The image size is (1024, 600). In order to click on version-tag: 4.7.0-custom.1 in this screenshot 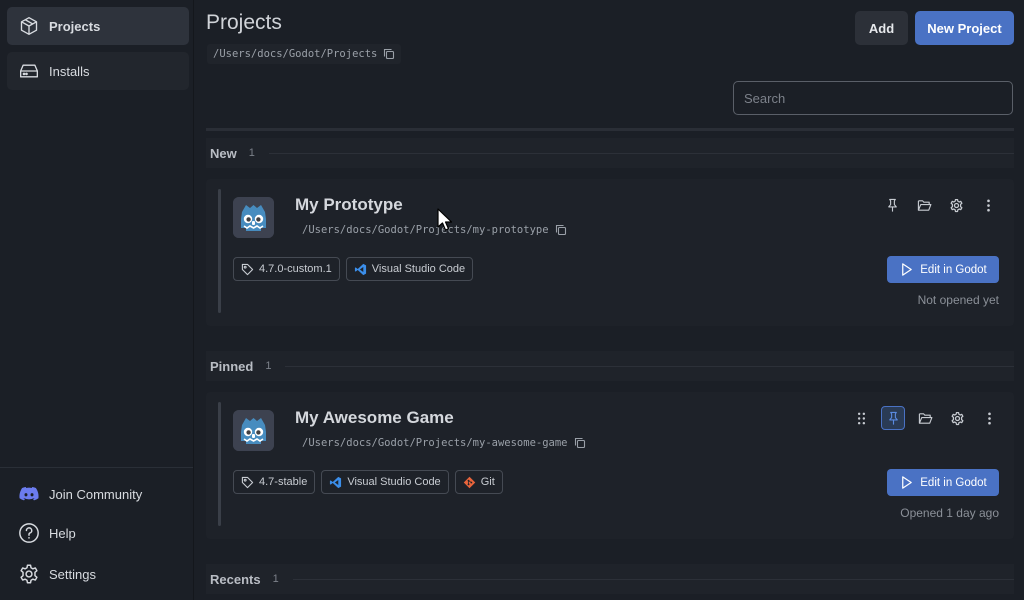, I will do `click(286, 269)`.